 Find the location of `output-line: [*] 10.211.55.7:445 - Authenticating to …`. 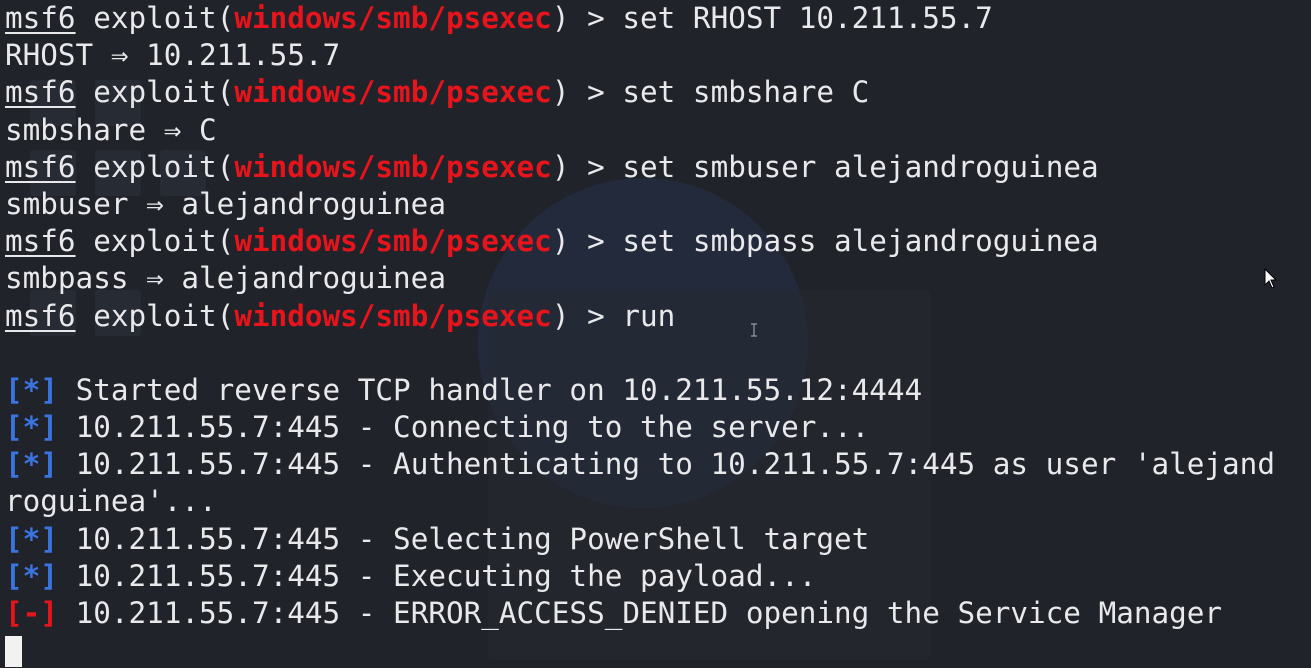

output-line: [*] 10.211.55.7:445 - Authenticating to … is located at coordinates (658, 464).